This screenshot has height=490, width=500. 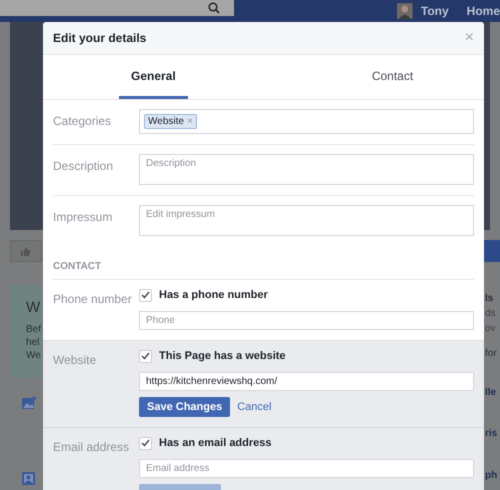 What do you see at coordinates (91, 447) in the screenshot?
I see `field-label: Email address` at bounding box center [91, 447].